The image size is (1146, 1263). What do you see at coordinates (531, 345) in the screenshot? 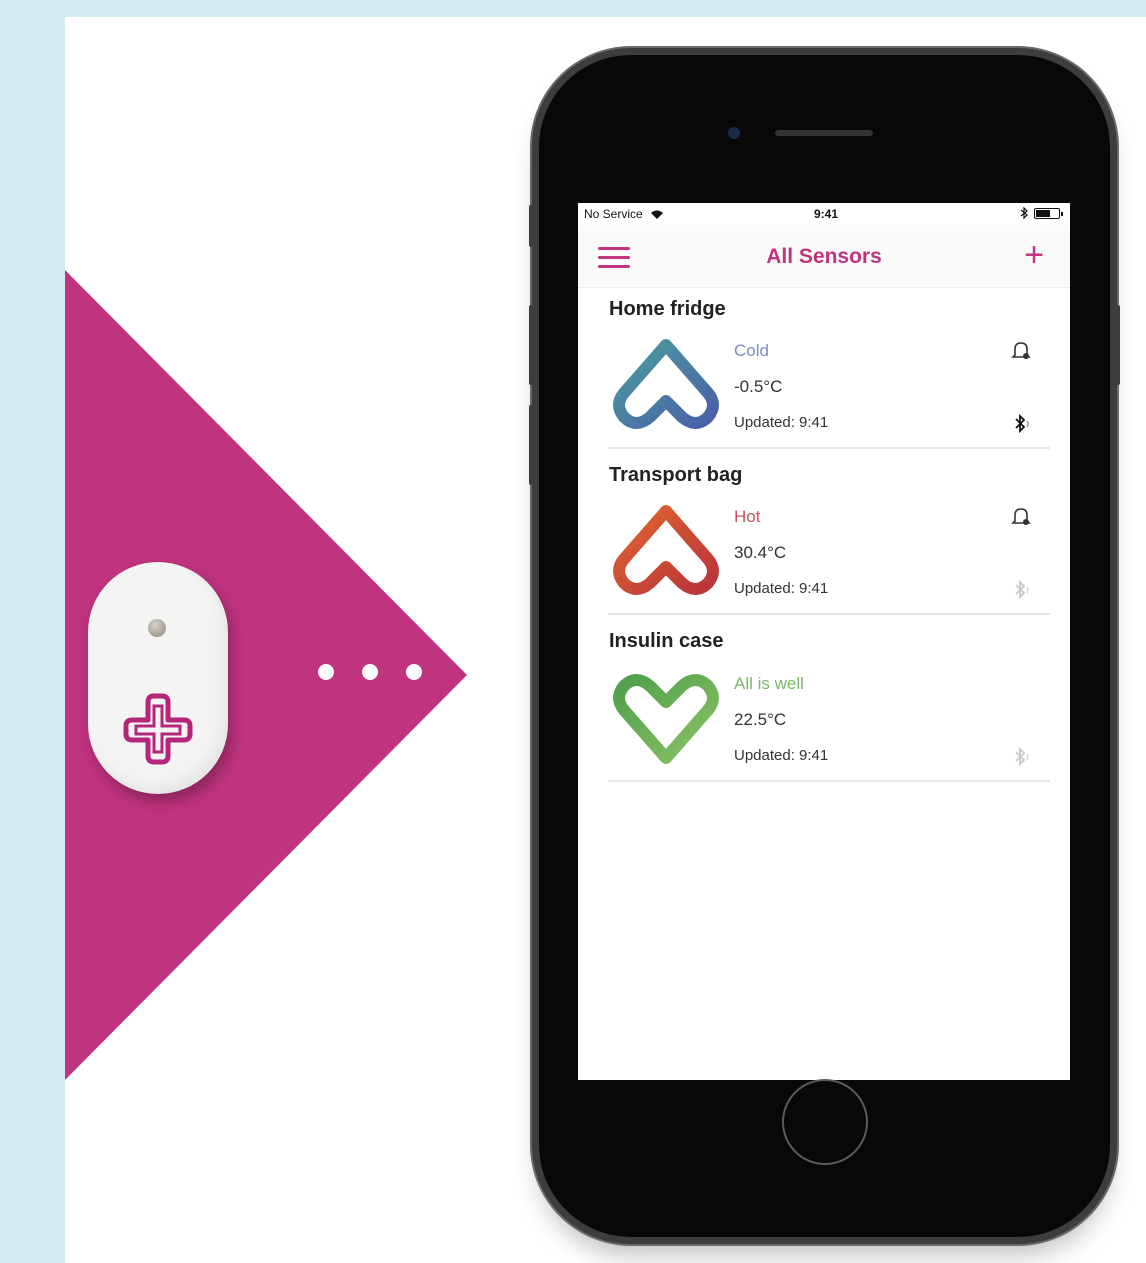
I see `phone-volume-up` at bounding box center [531, 345].